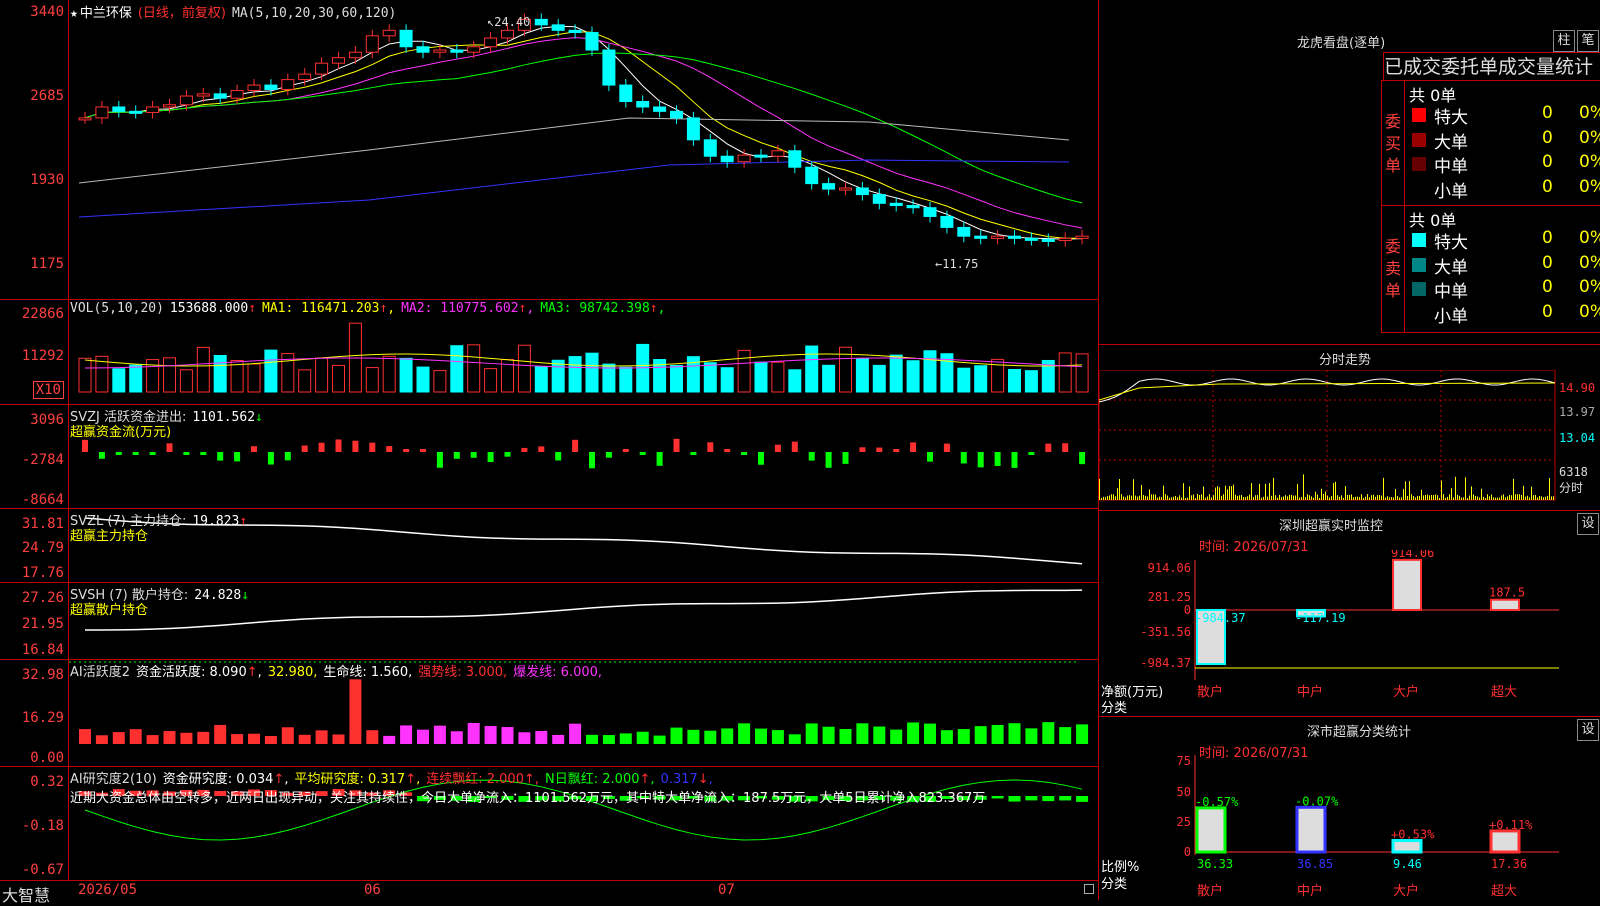 This screenshot has width=1600, height=906. What do you see at coordinates (1331, 526) in the screenshot?
I see `monitor-title: 深圳超赢实时监控` at bounding box center [1331, 526].